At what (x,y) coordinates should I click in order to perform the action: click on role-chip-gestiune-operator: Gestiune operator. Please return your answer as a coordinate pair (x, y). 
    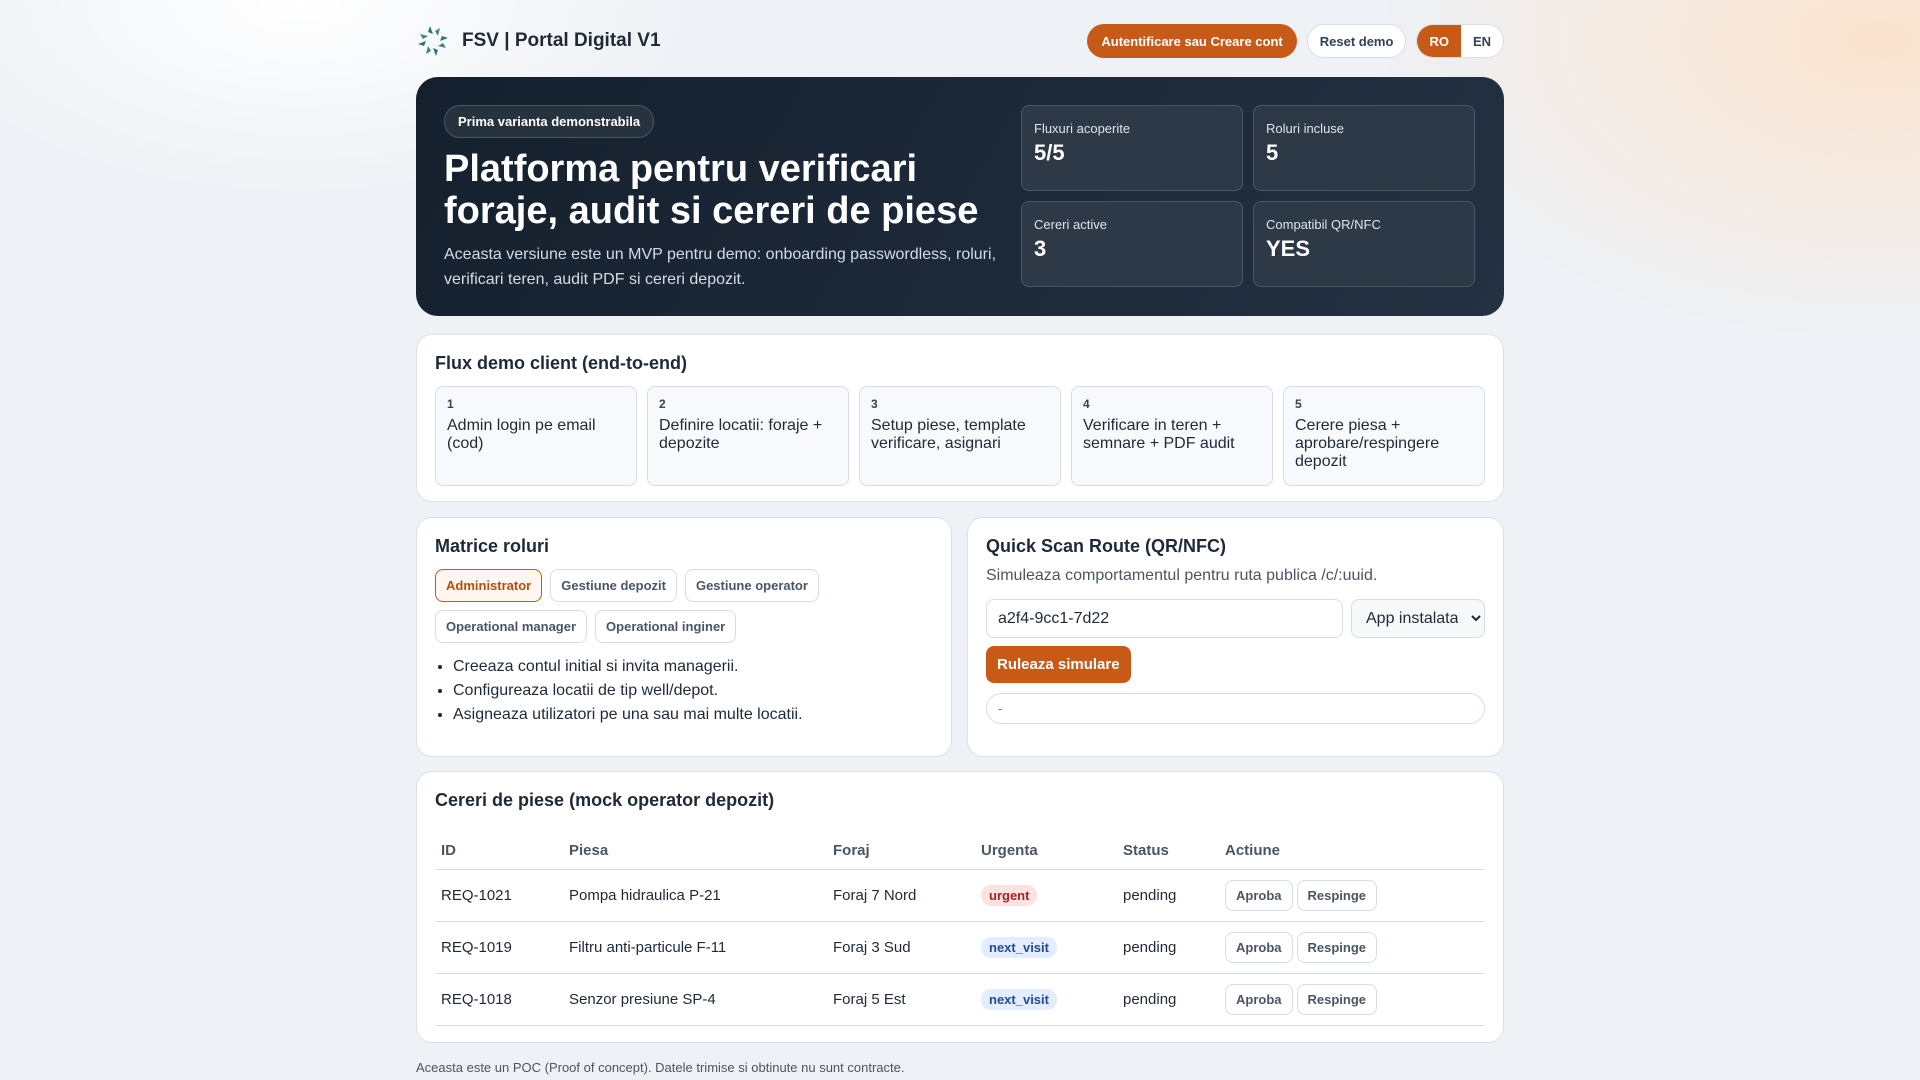
    Looking at the image, I should click on (751, 585).